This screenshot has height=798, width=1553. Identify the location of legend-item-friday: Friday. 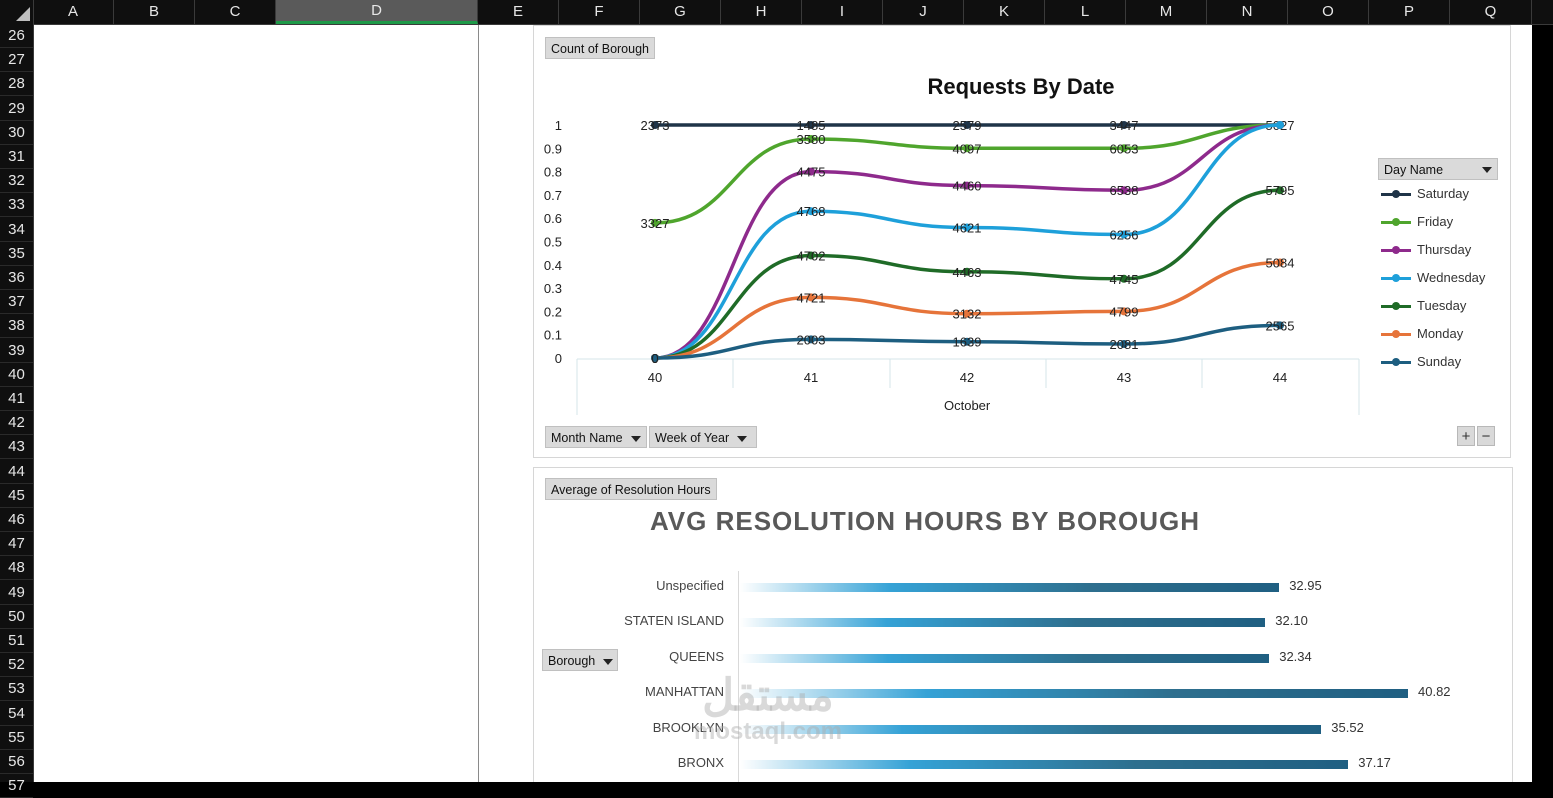
(1417, 222).